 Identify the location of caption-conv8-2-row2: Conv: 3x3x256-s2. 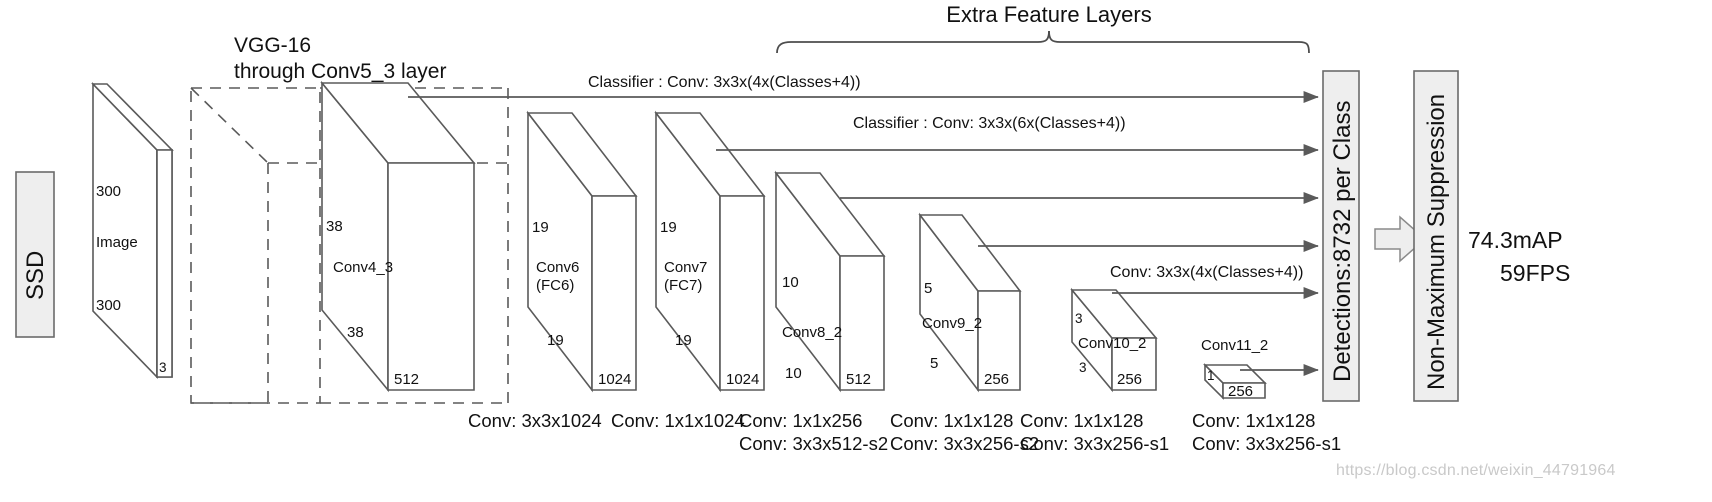
(964, 443).